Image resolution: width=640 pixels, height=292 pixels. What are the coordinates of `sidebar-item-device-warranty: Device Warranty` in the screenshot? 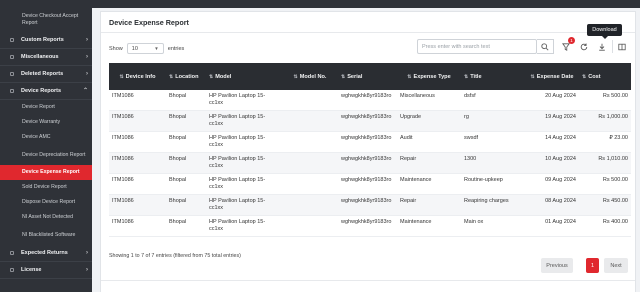 It's located at (46, 122).